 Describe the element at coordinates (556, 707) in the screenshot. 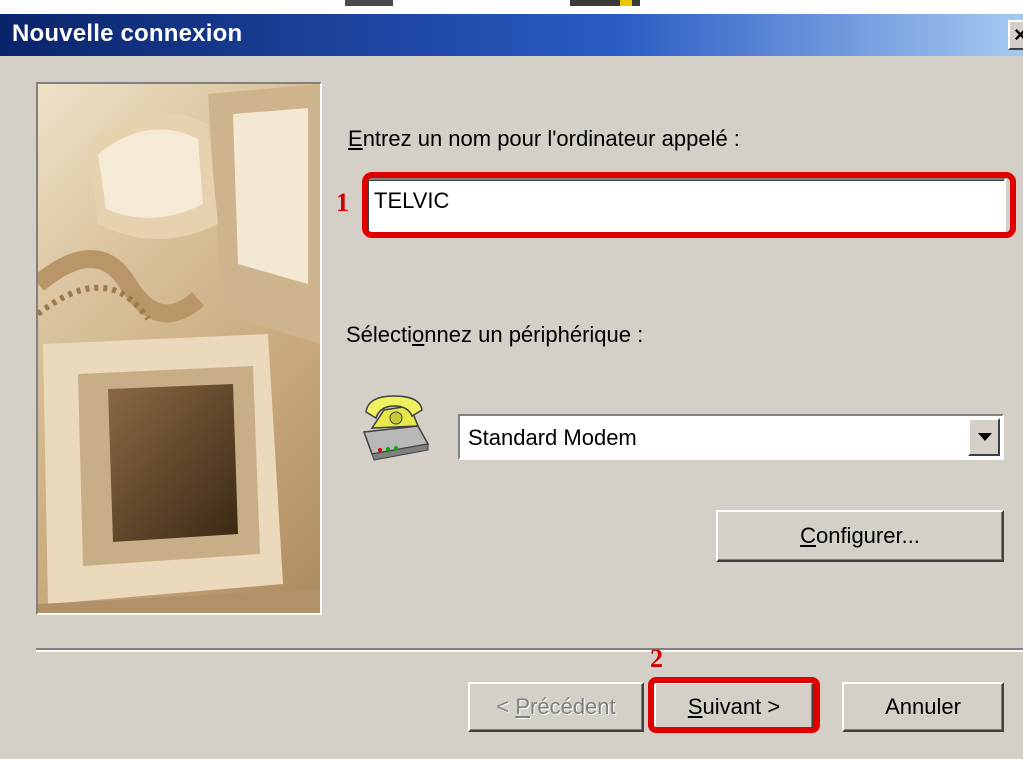

I see `back-button: < Précédent` at that location.